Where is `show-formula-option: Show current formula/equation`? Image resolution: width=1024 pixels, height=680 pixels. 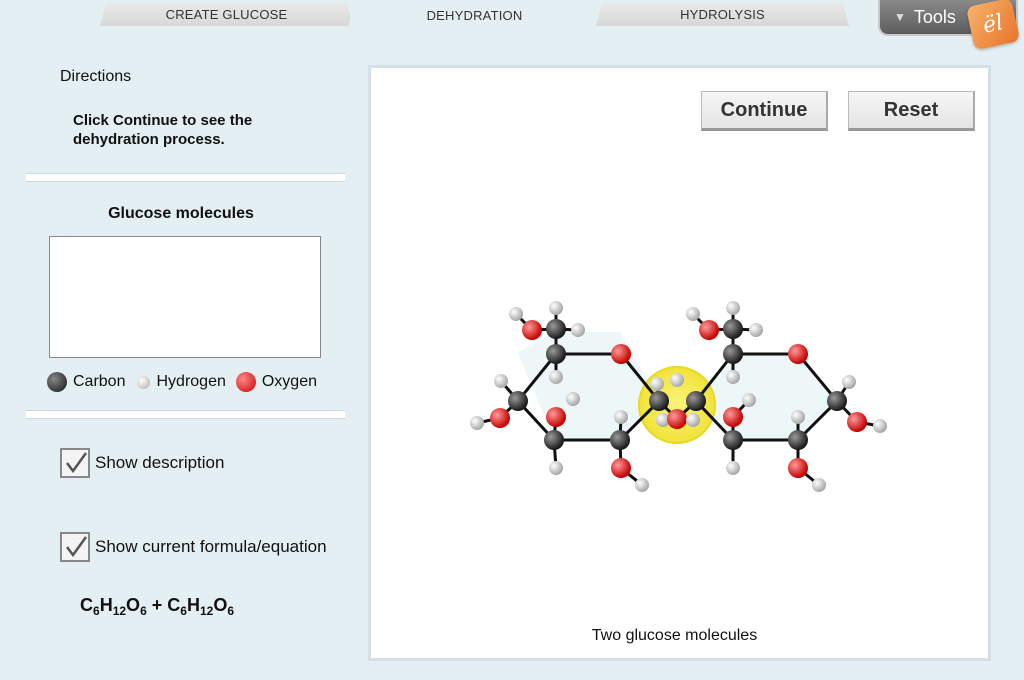 show-formula-option: Show current formula/equation is located at coordinates (193, 547).